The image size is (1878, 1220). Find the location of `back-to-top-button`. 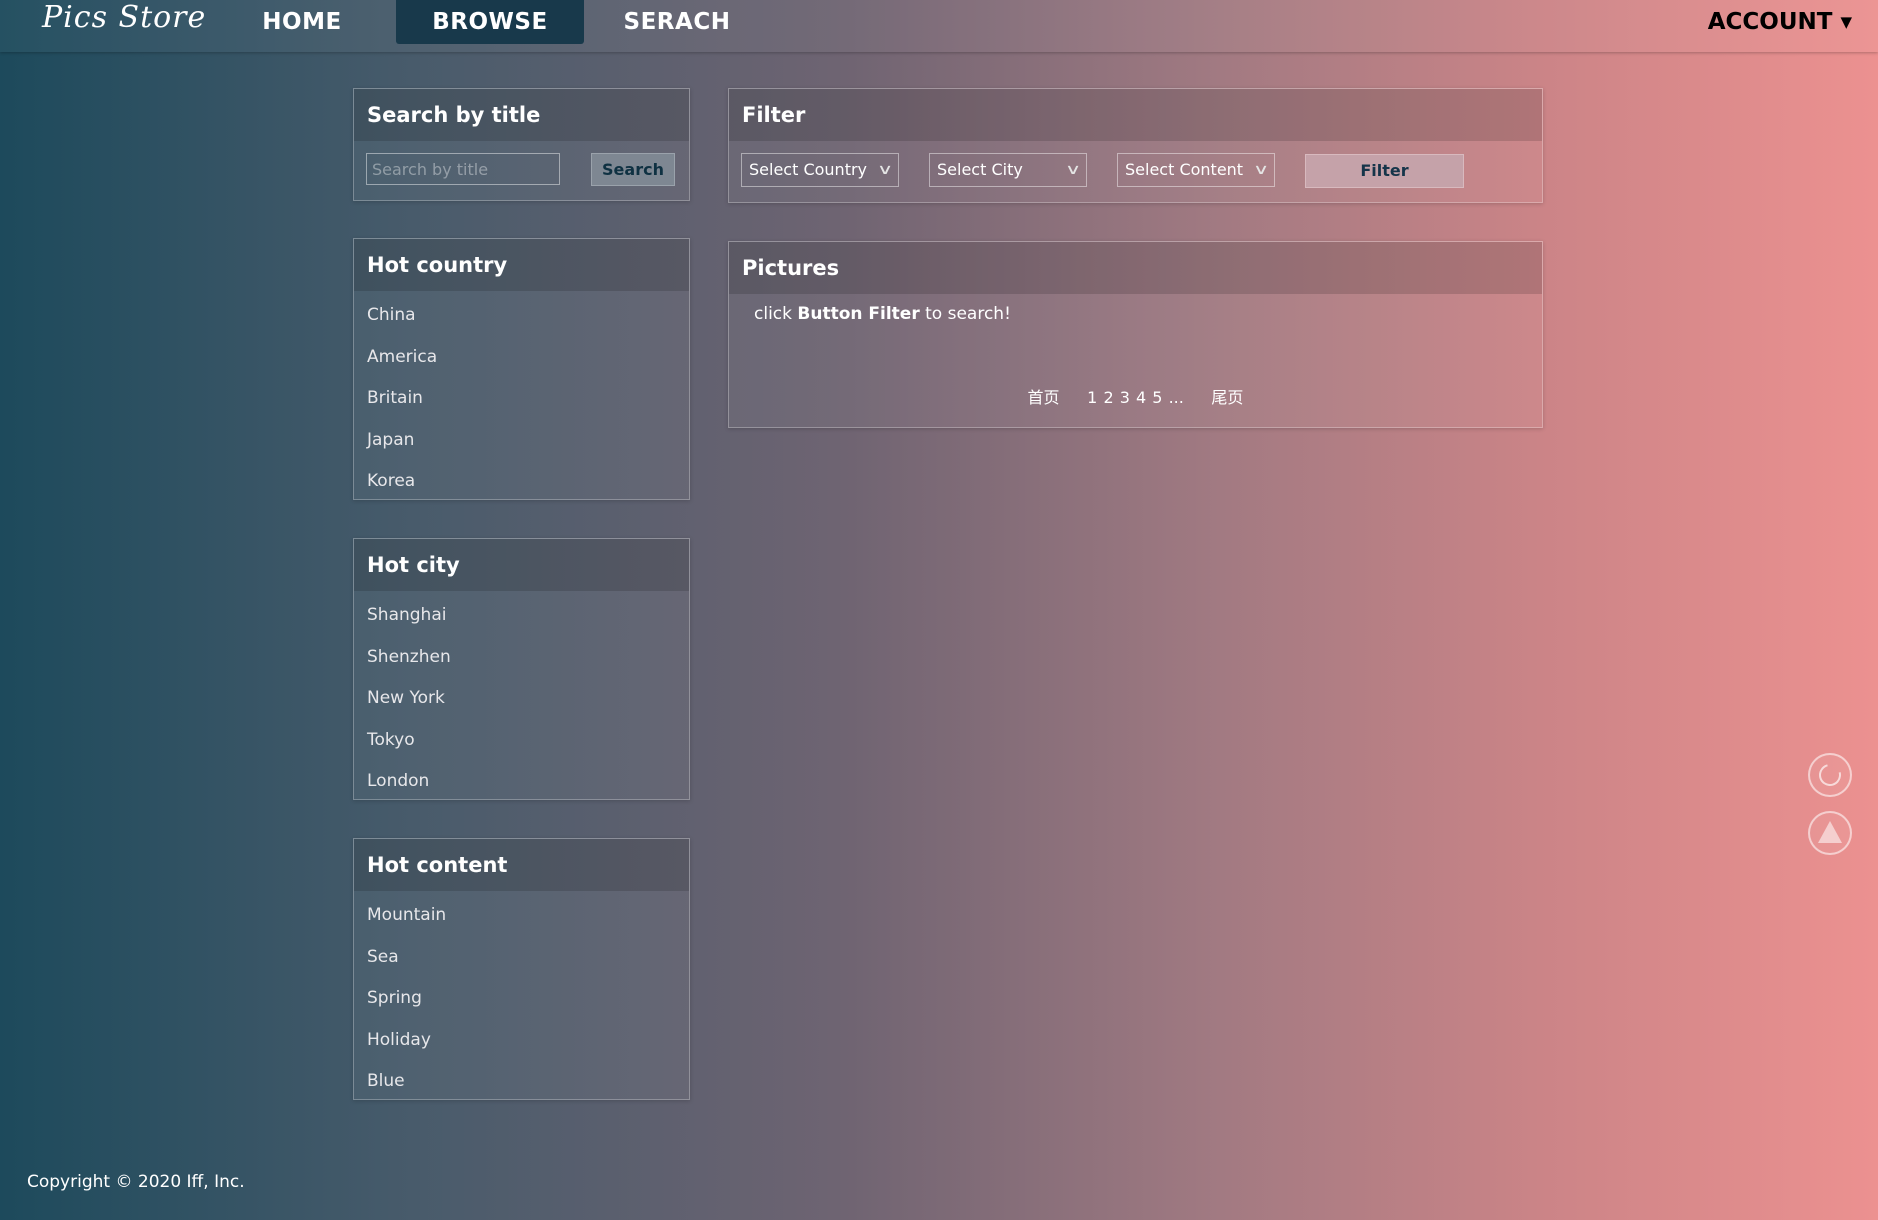

back-to-top-button is located at coordinates (1830, 833).